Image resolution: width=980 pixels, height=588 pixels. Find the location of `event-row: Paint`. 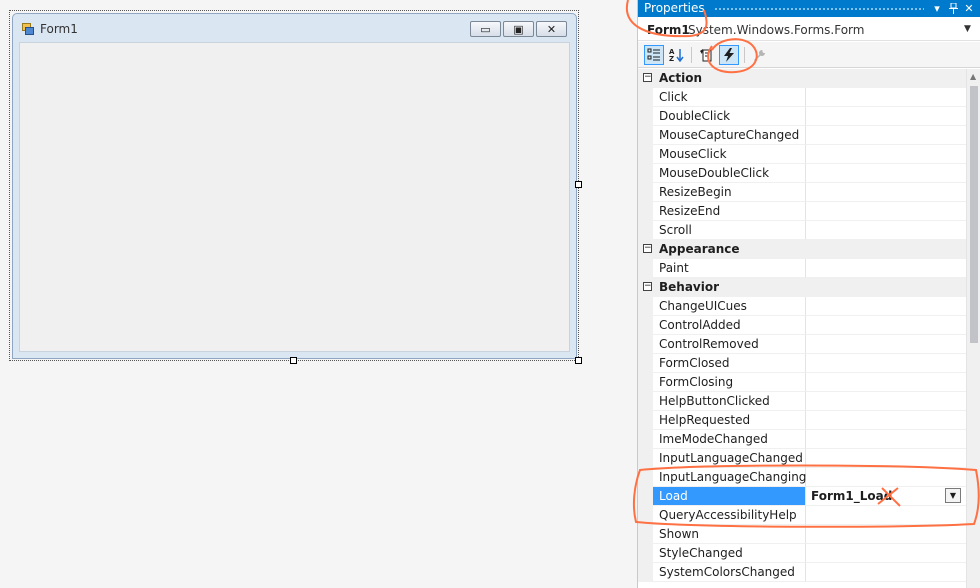

event-row: Paint is located at coordinates (802, 268).